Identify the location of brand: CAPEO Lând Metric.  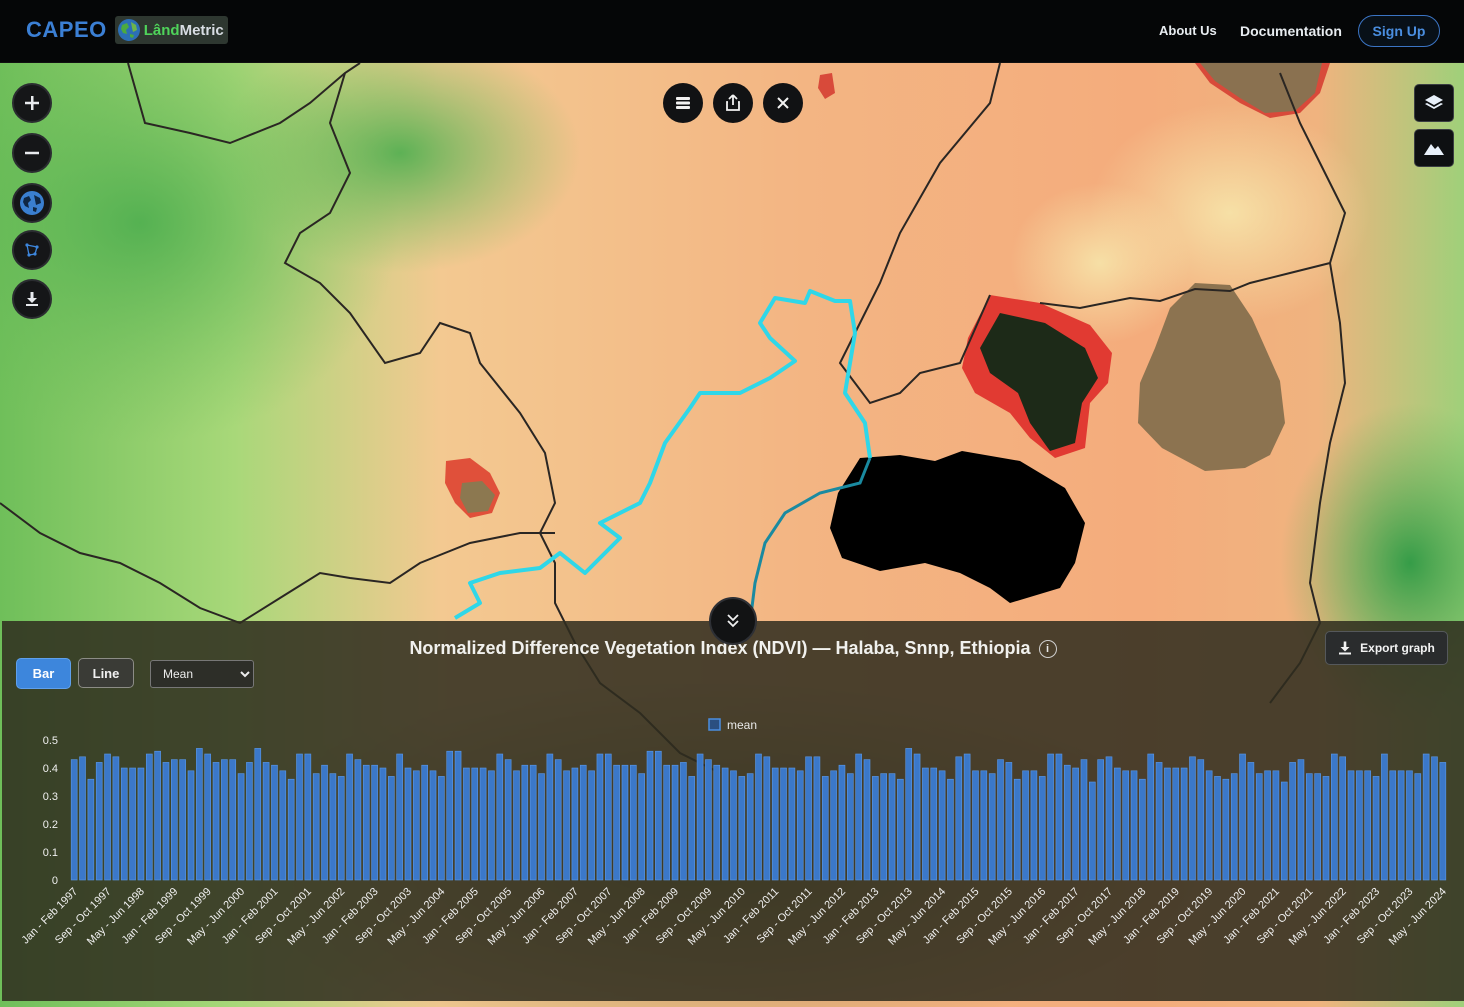
(127, 30).